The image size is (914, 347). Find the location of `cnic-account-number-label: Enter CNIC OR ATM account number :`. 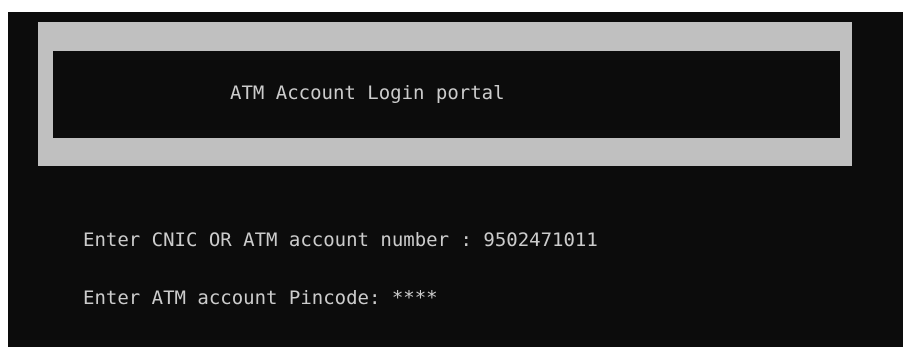

cnic-account-number-label: Enter CNIC OR ATM account number : is located at coordinates (283, 240).